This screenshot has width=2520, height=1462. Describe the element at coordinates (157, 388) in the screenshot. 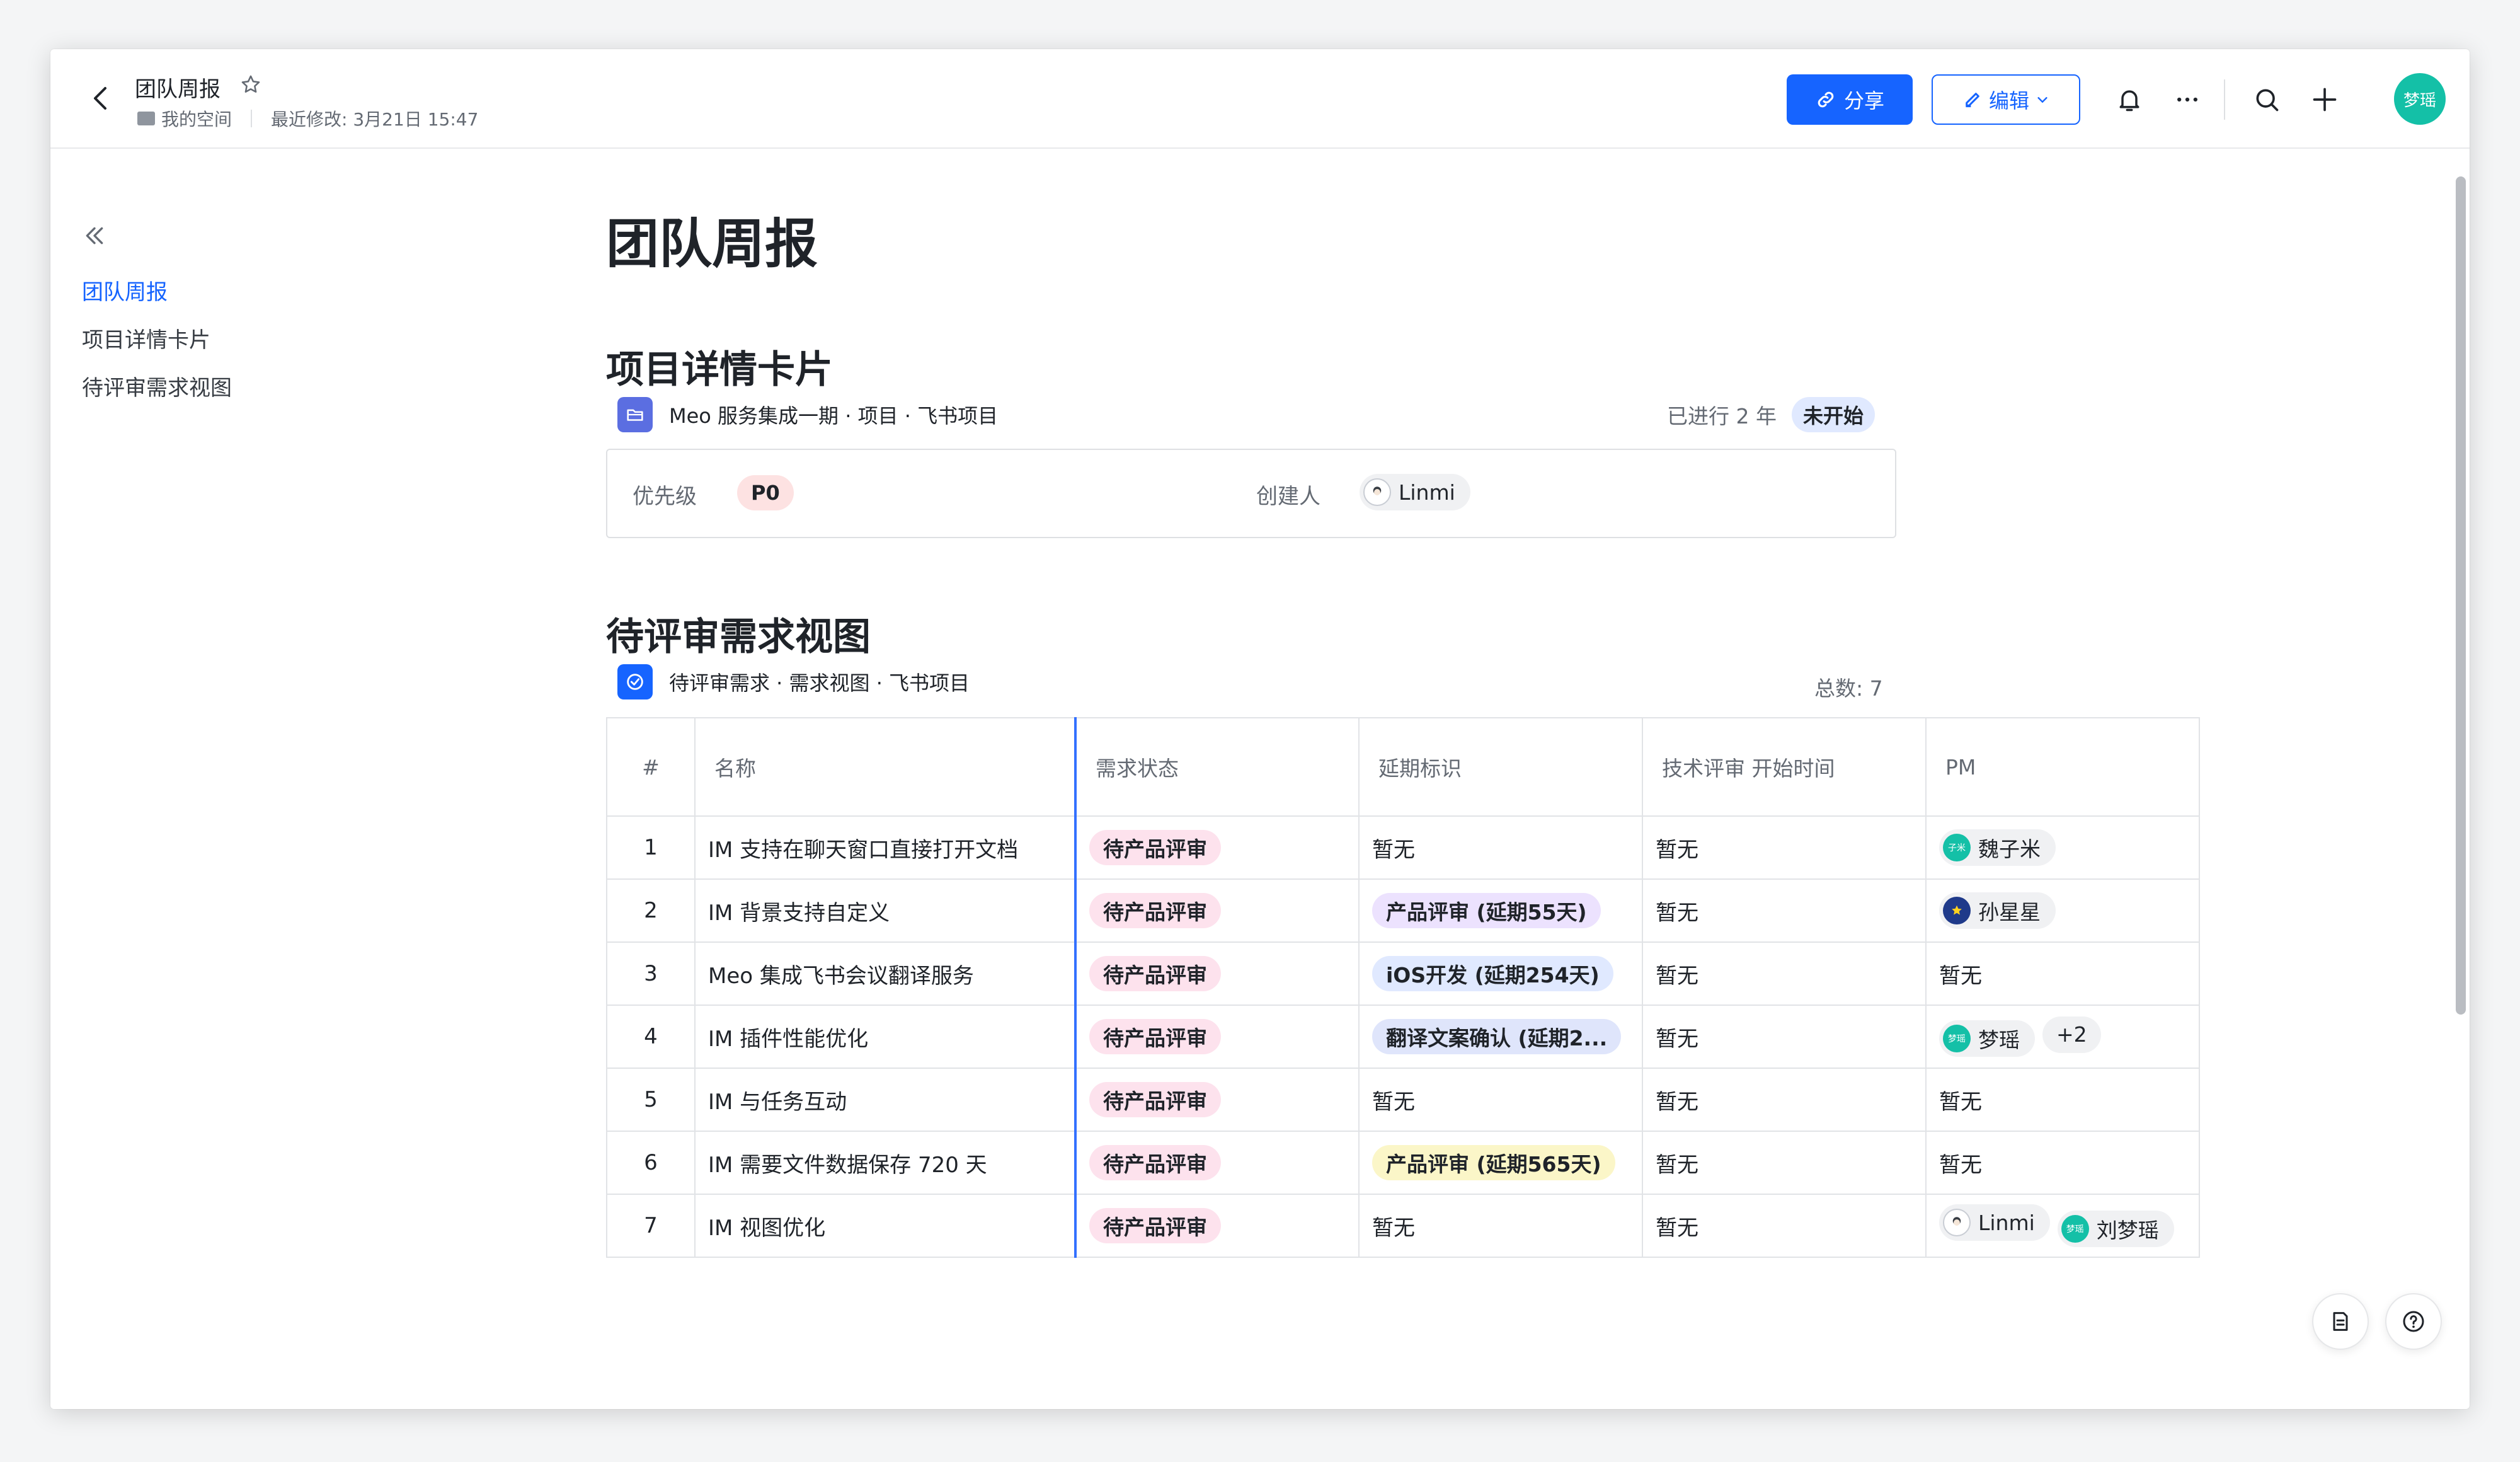

I see `toc-item-review-view: 待评审需求视图` at that location.